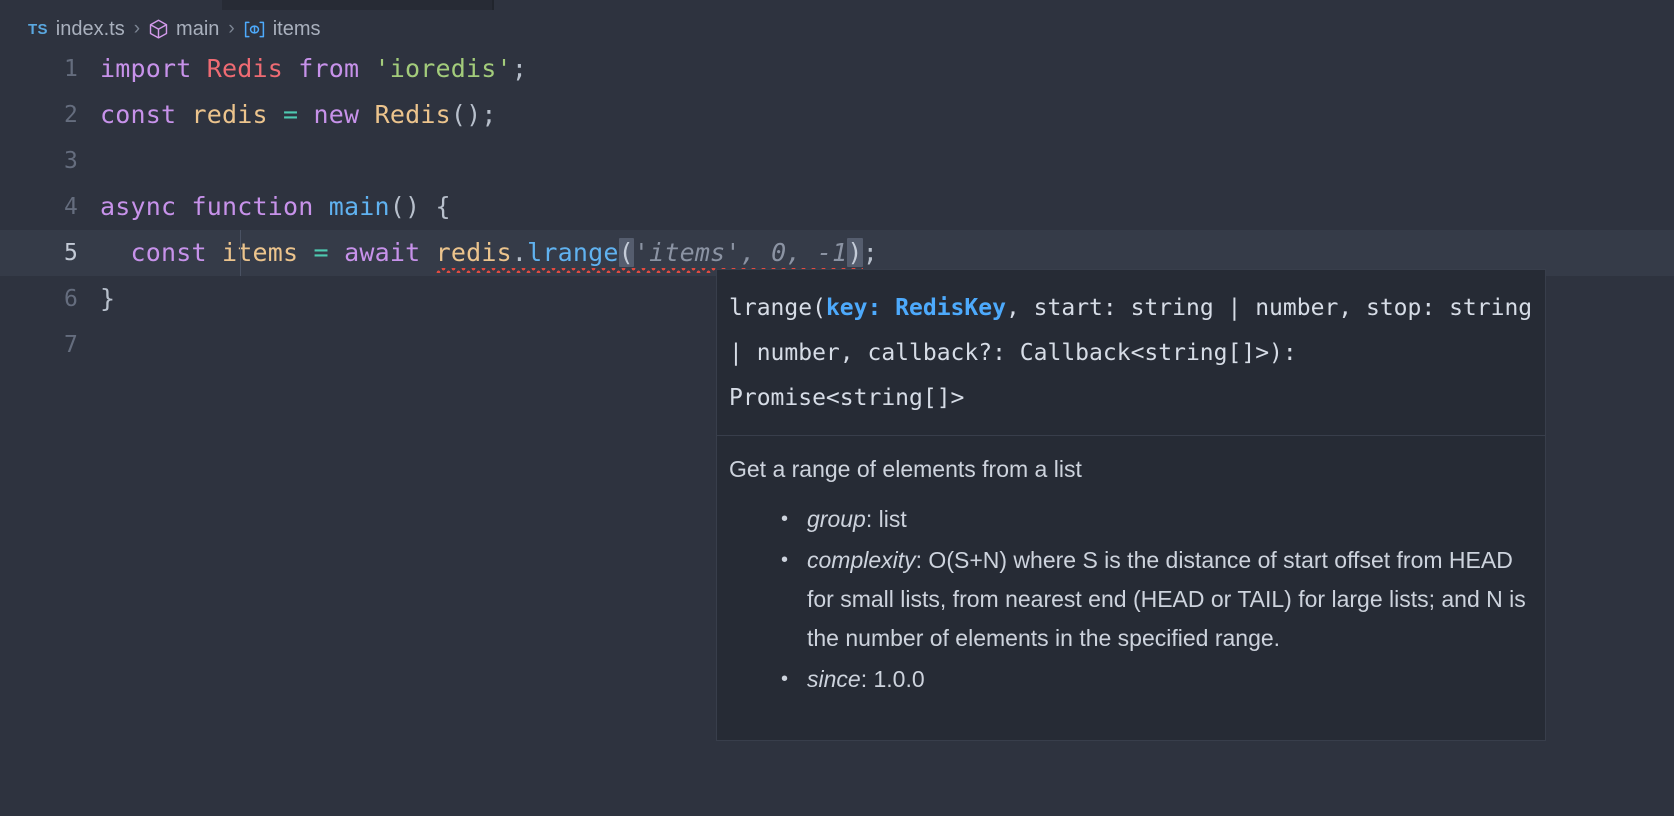 This screenshot has height=816, width=1674. What do you see at coordinates (158, 29) in the screenshot?
I see `cube-icon` at bounding box center [158, 29].